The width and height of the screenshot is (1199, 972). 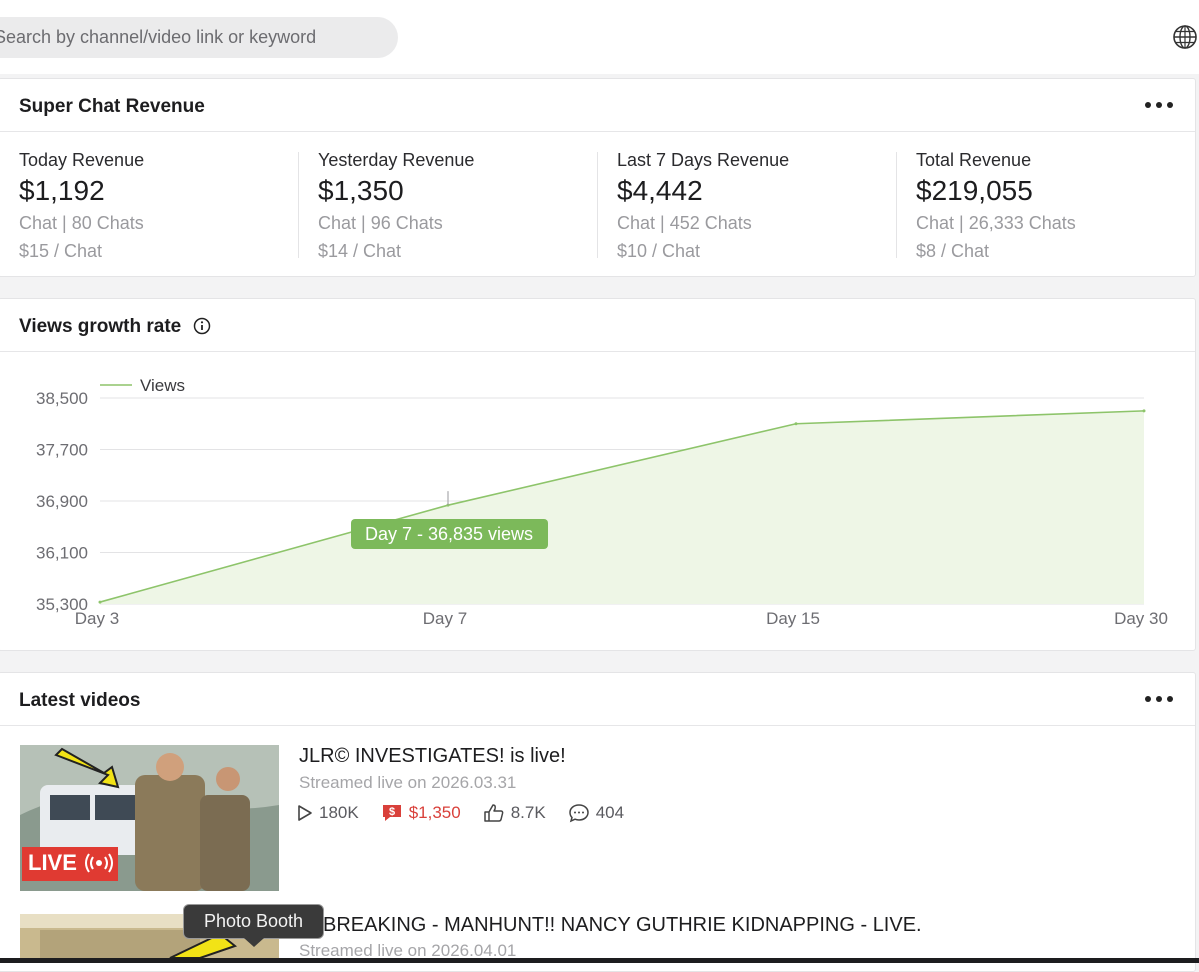 I want to click on broadcast-icon, so click(x=99, y=863).